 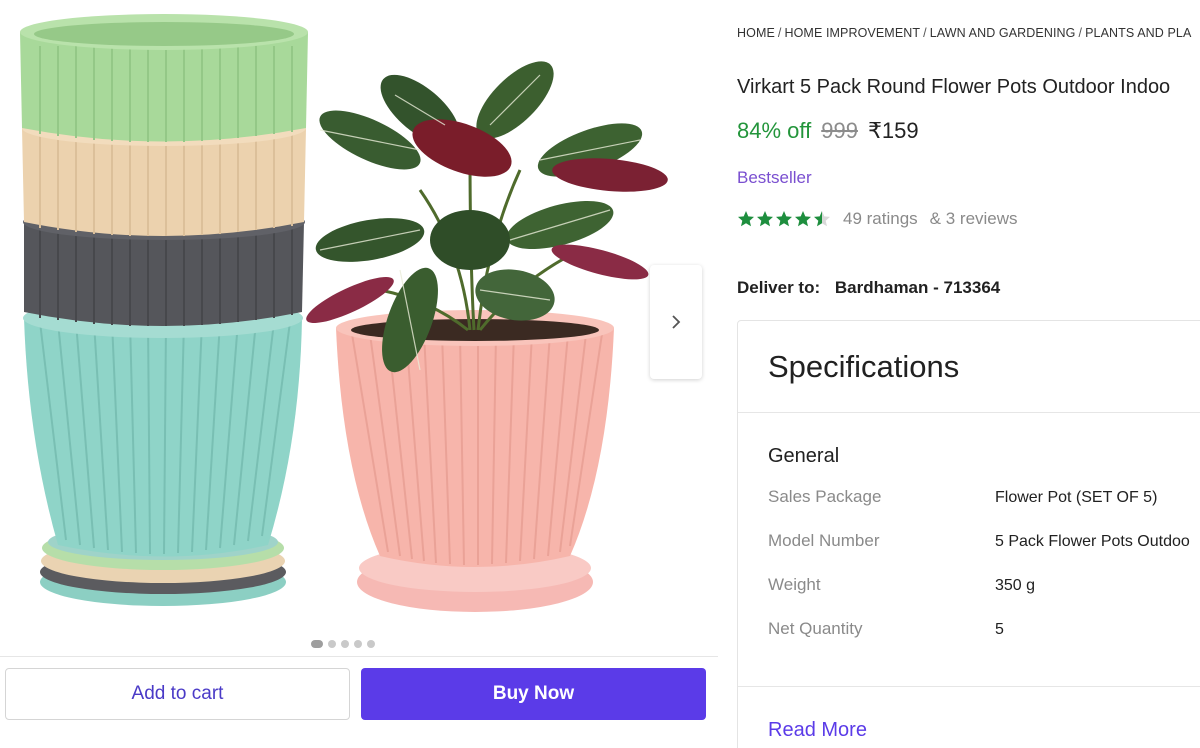 I want to click on delivery-location: Deliver to: Bardhaman - 713364, so click(x=868, y=288).